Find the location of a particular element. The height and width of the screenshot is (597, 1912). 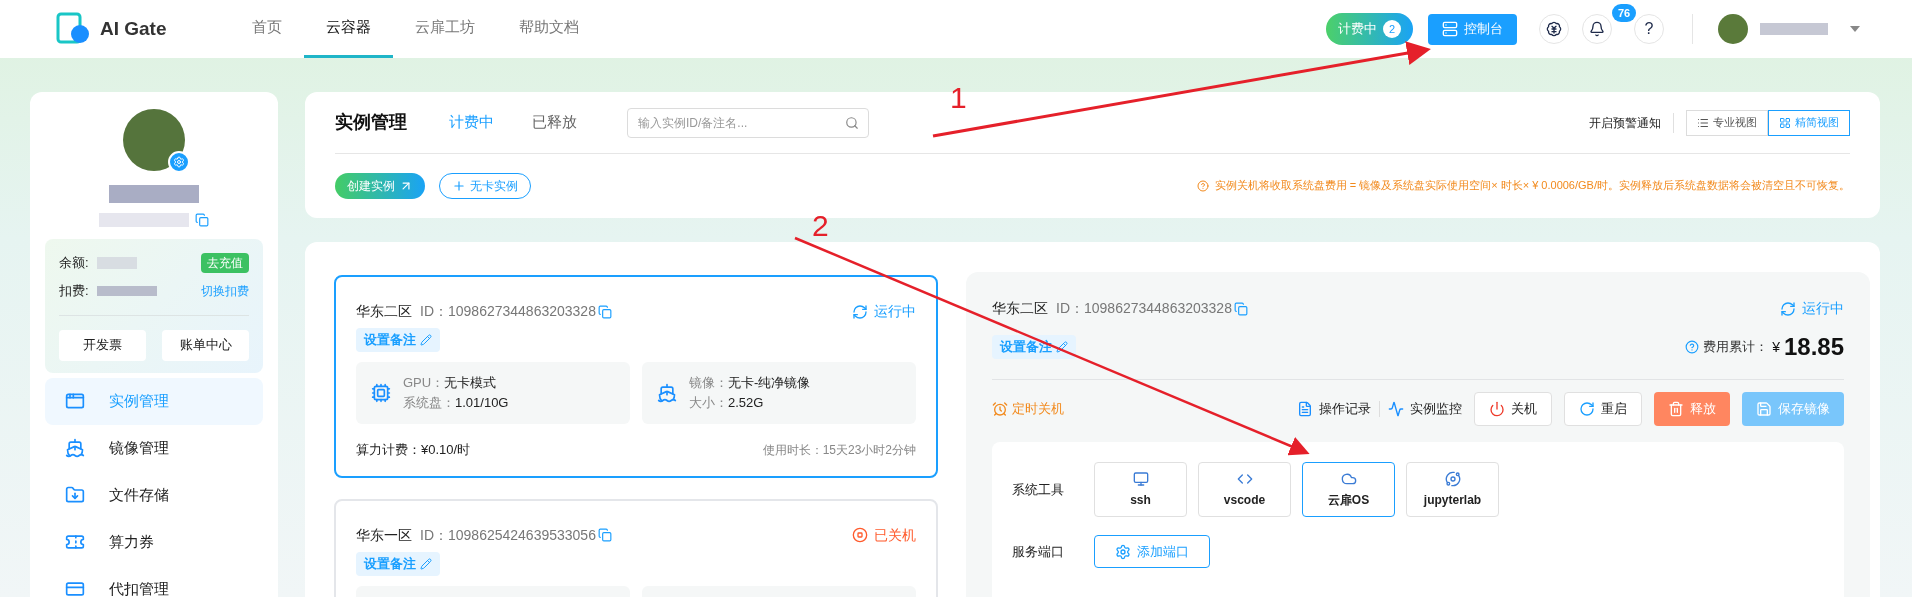

ports-label: 服务端口 is located at coordinates (1038, 551).